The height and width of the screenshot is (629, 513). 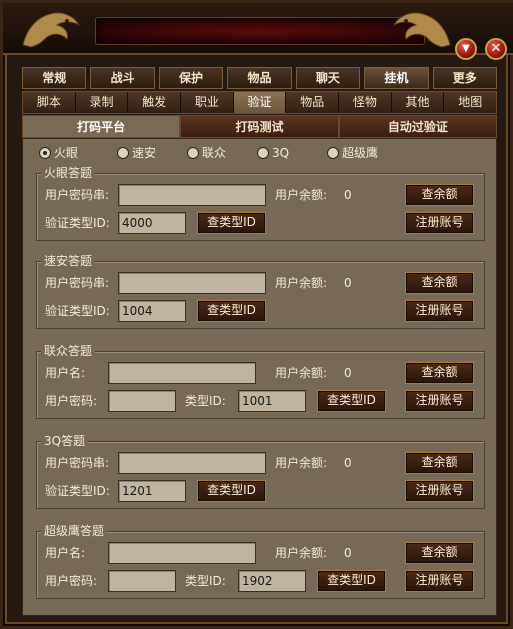 What do you see at coordinates (102, 102) in the screenshot?
I see `tab-record: 录制` at bounding box center [102, 102].